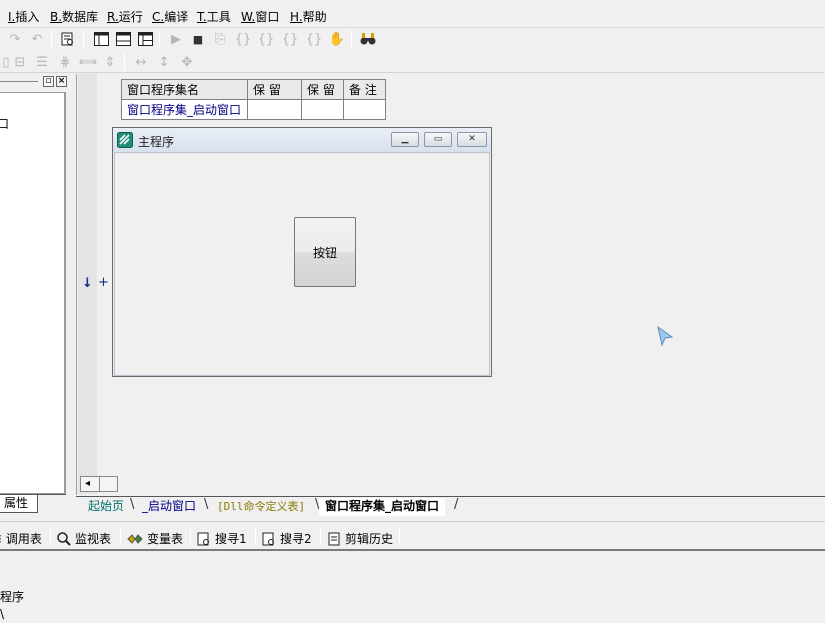 This screenshot has width=825, height=623. I want to click on cell-assembly-name: 窗口程序集_启动窗口, so click(184, 109).